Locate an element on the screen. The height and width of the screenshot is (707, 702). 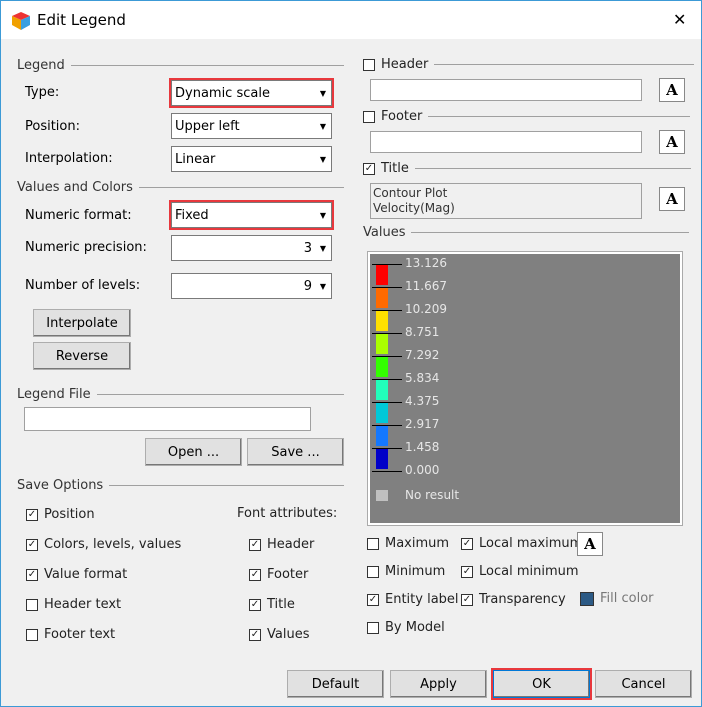
position-select: Upper left ▼ is located at coordinates (251, 126).